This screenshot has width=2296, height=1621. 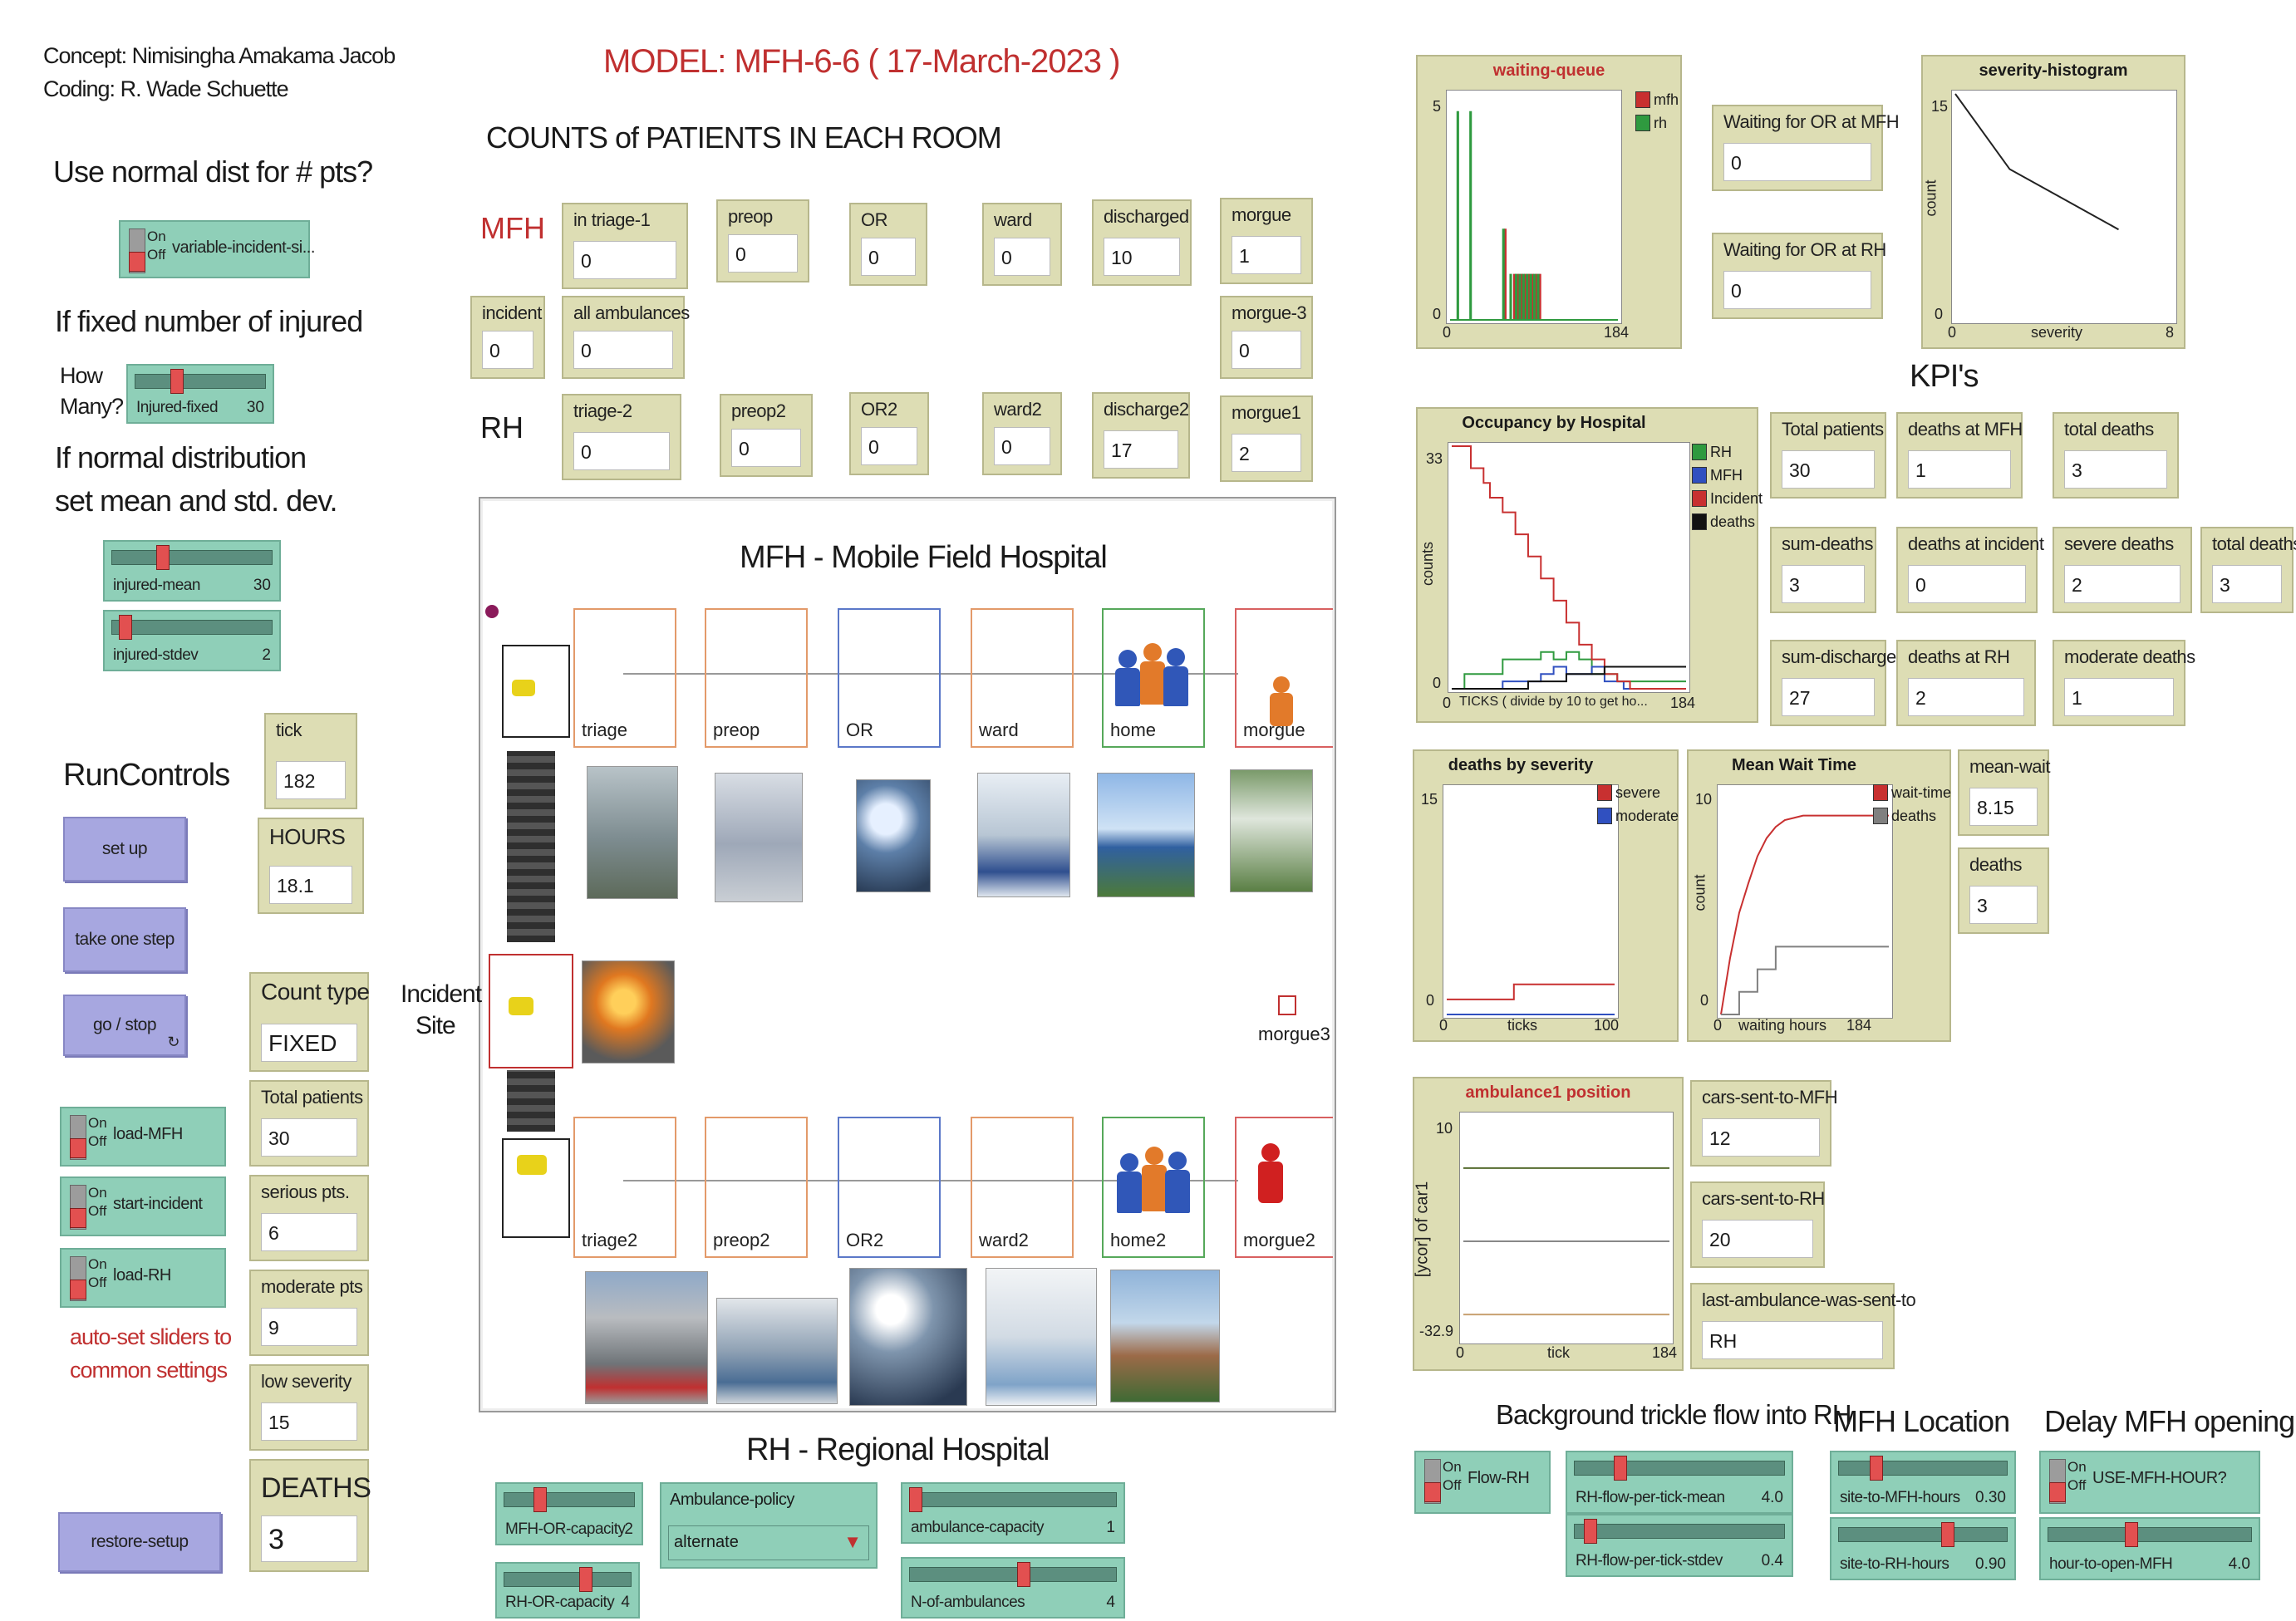 I want to click on take-one-step-button: take one step, so click(x=124, y=939).